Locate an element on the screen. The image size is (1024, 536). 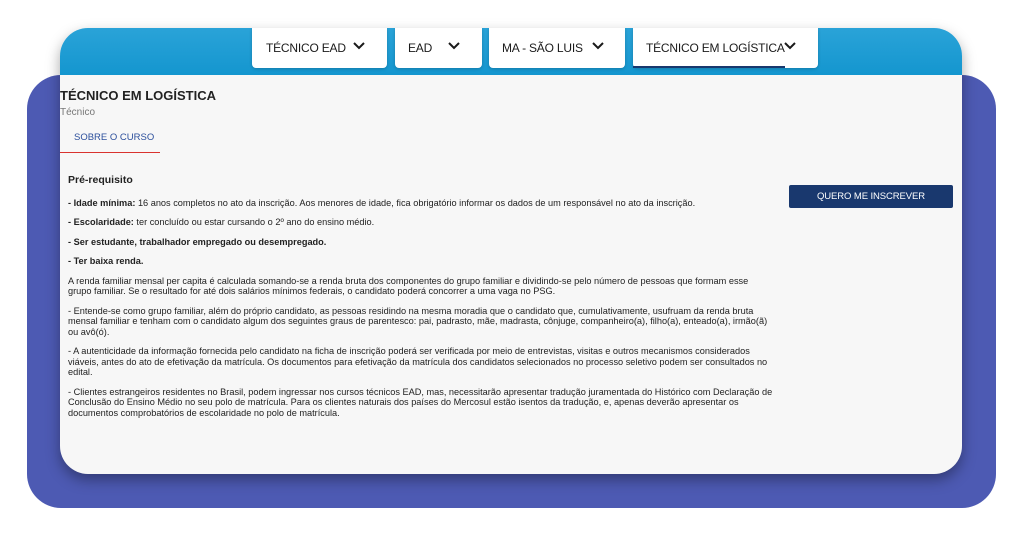
filter-modality-dropdown: TÉCNICO EAD is located at coordinates (319, 48).